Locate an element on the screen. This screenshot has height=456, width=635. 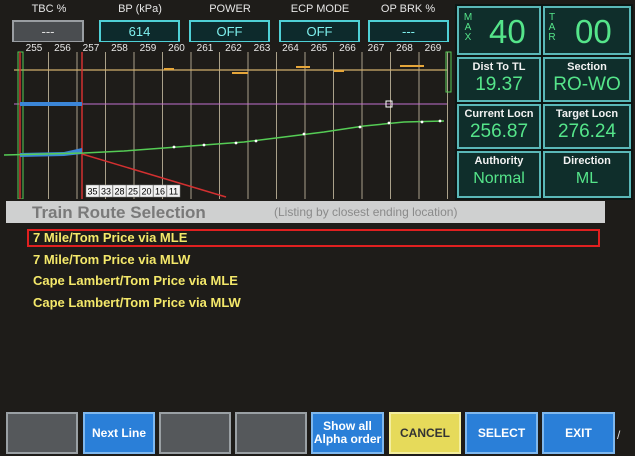
tick-label: 258 is located at coordinates (119, 48).